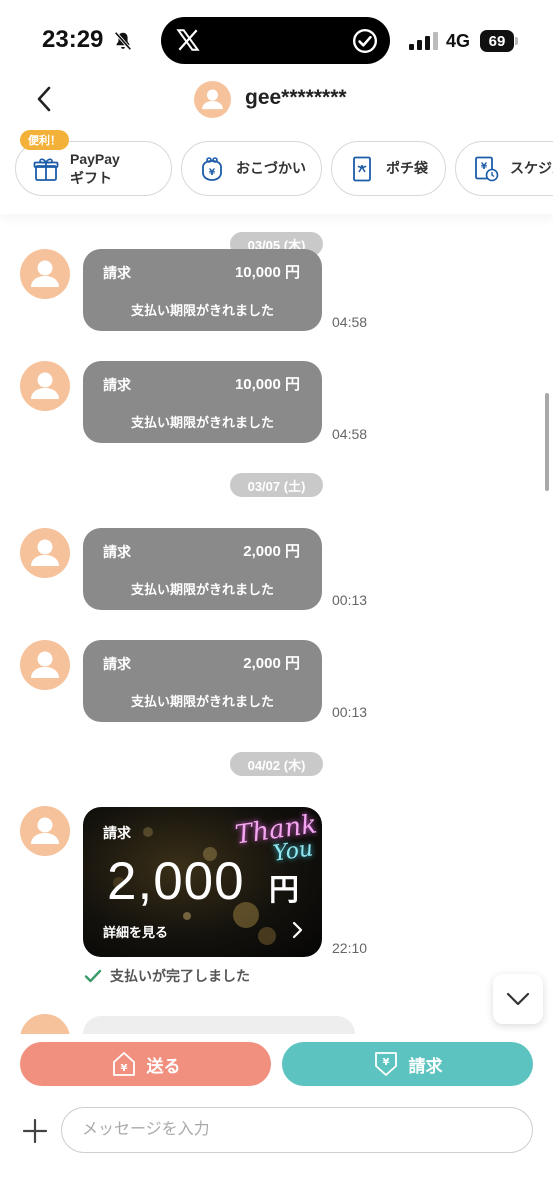  Describe the element at coordinates (293, 851) in the screenshot. I see `you-neon-text: You` at that location.